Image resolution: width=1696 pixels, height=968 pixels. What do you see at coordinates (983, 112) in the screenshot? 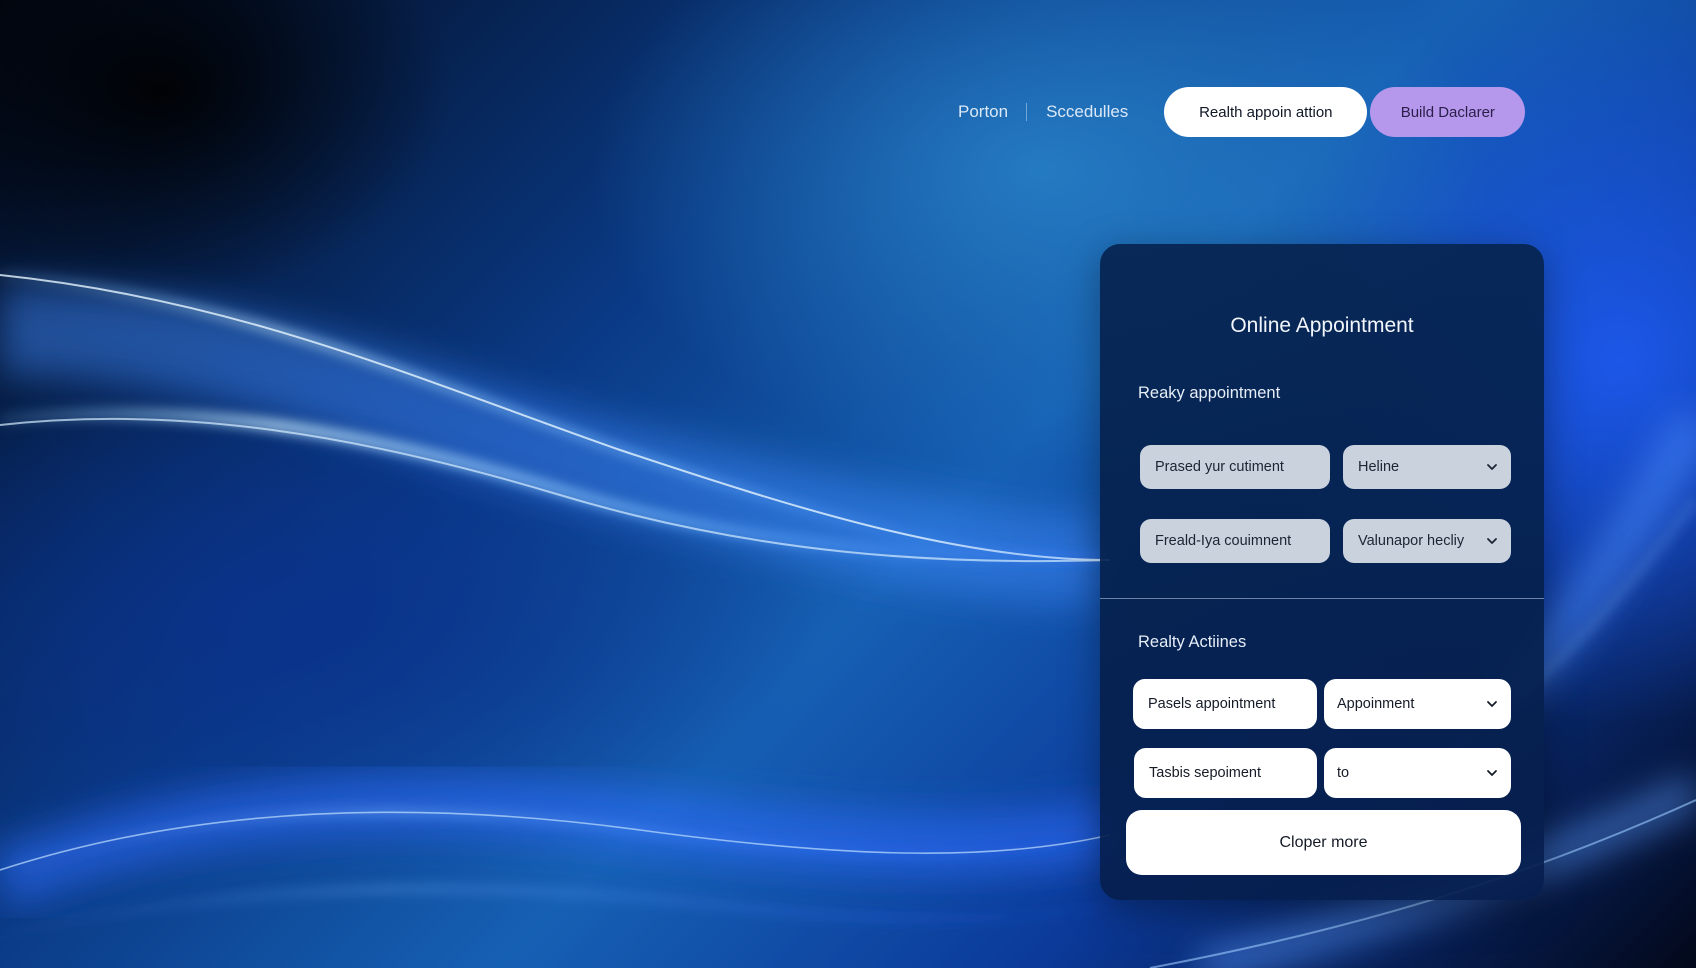
I see `nav-link-porton: Porton` at bounding box center [983, 112].